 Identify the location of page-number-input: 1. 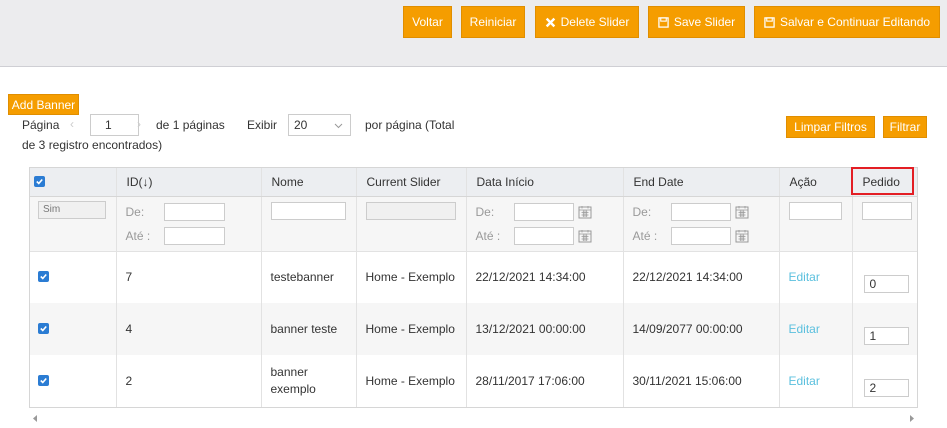
(114, 125).